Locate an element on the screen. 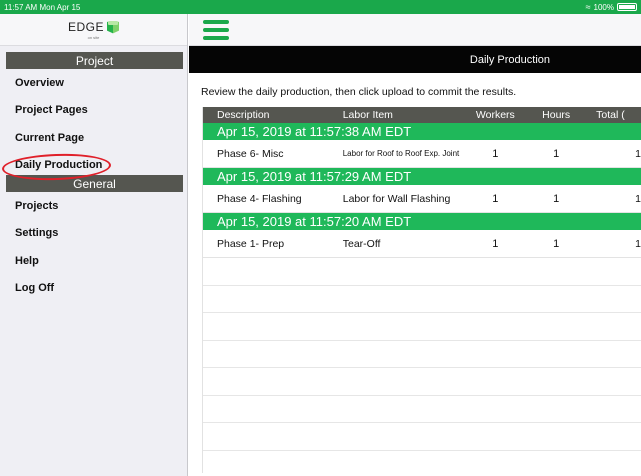 This screenshot has width=641, height=476. column-header-total: Total ( is located at coordinates (610, 115).